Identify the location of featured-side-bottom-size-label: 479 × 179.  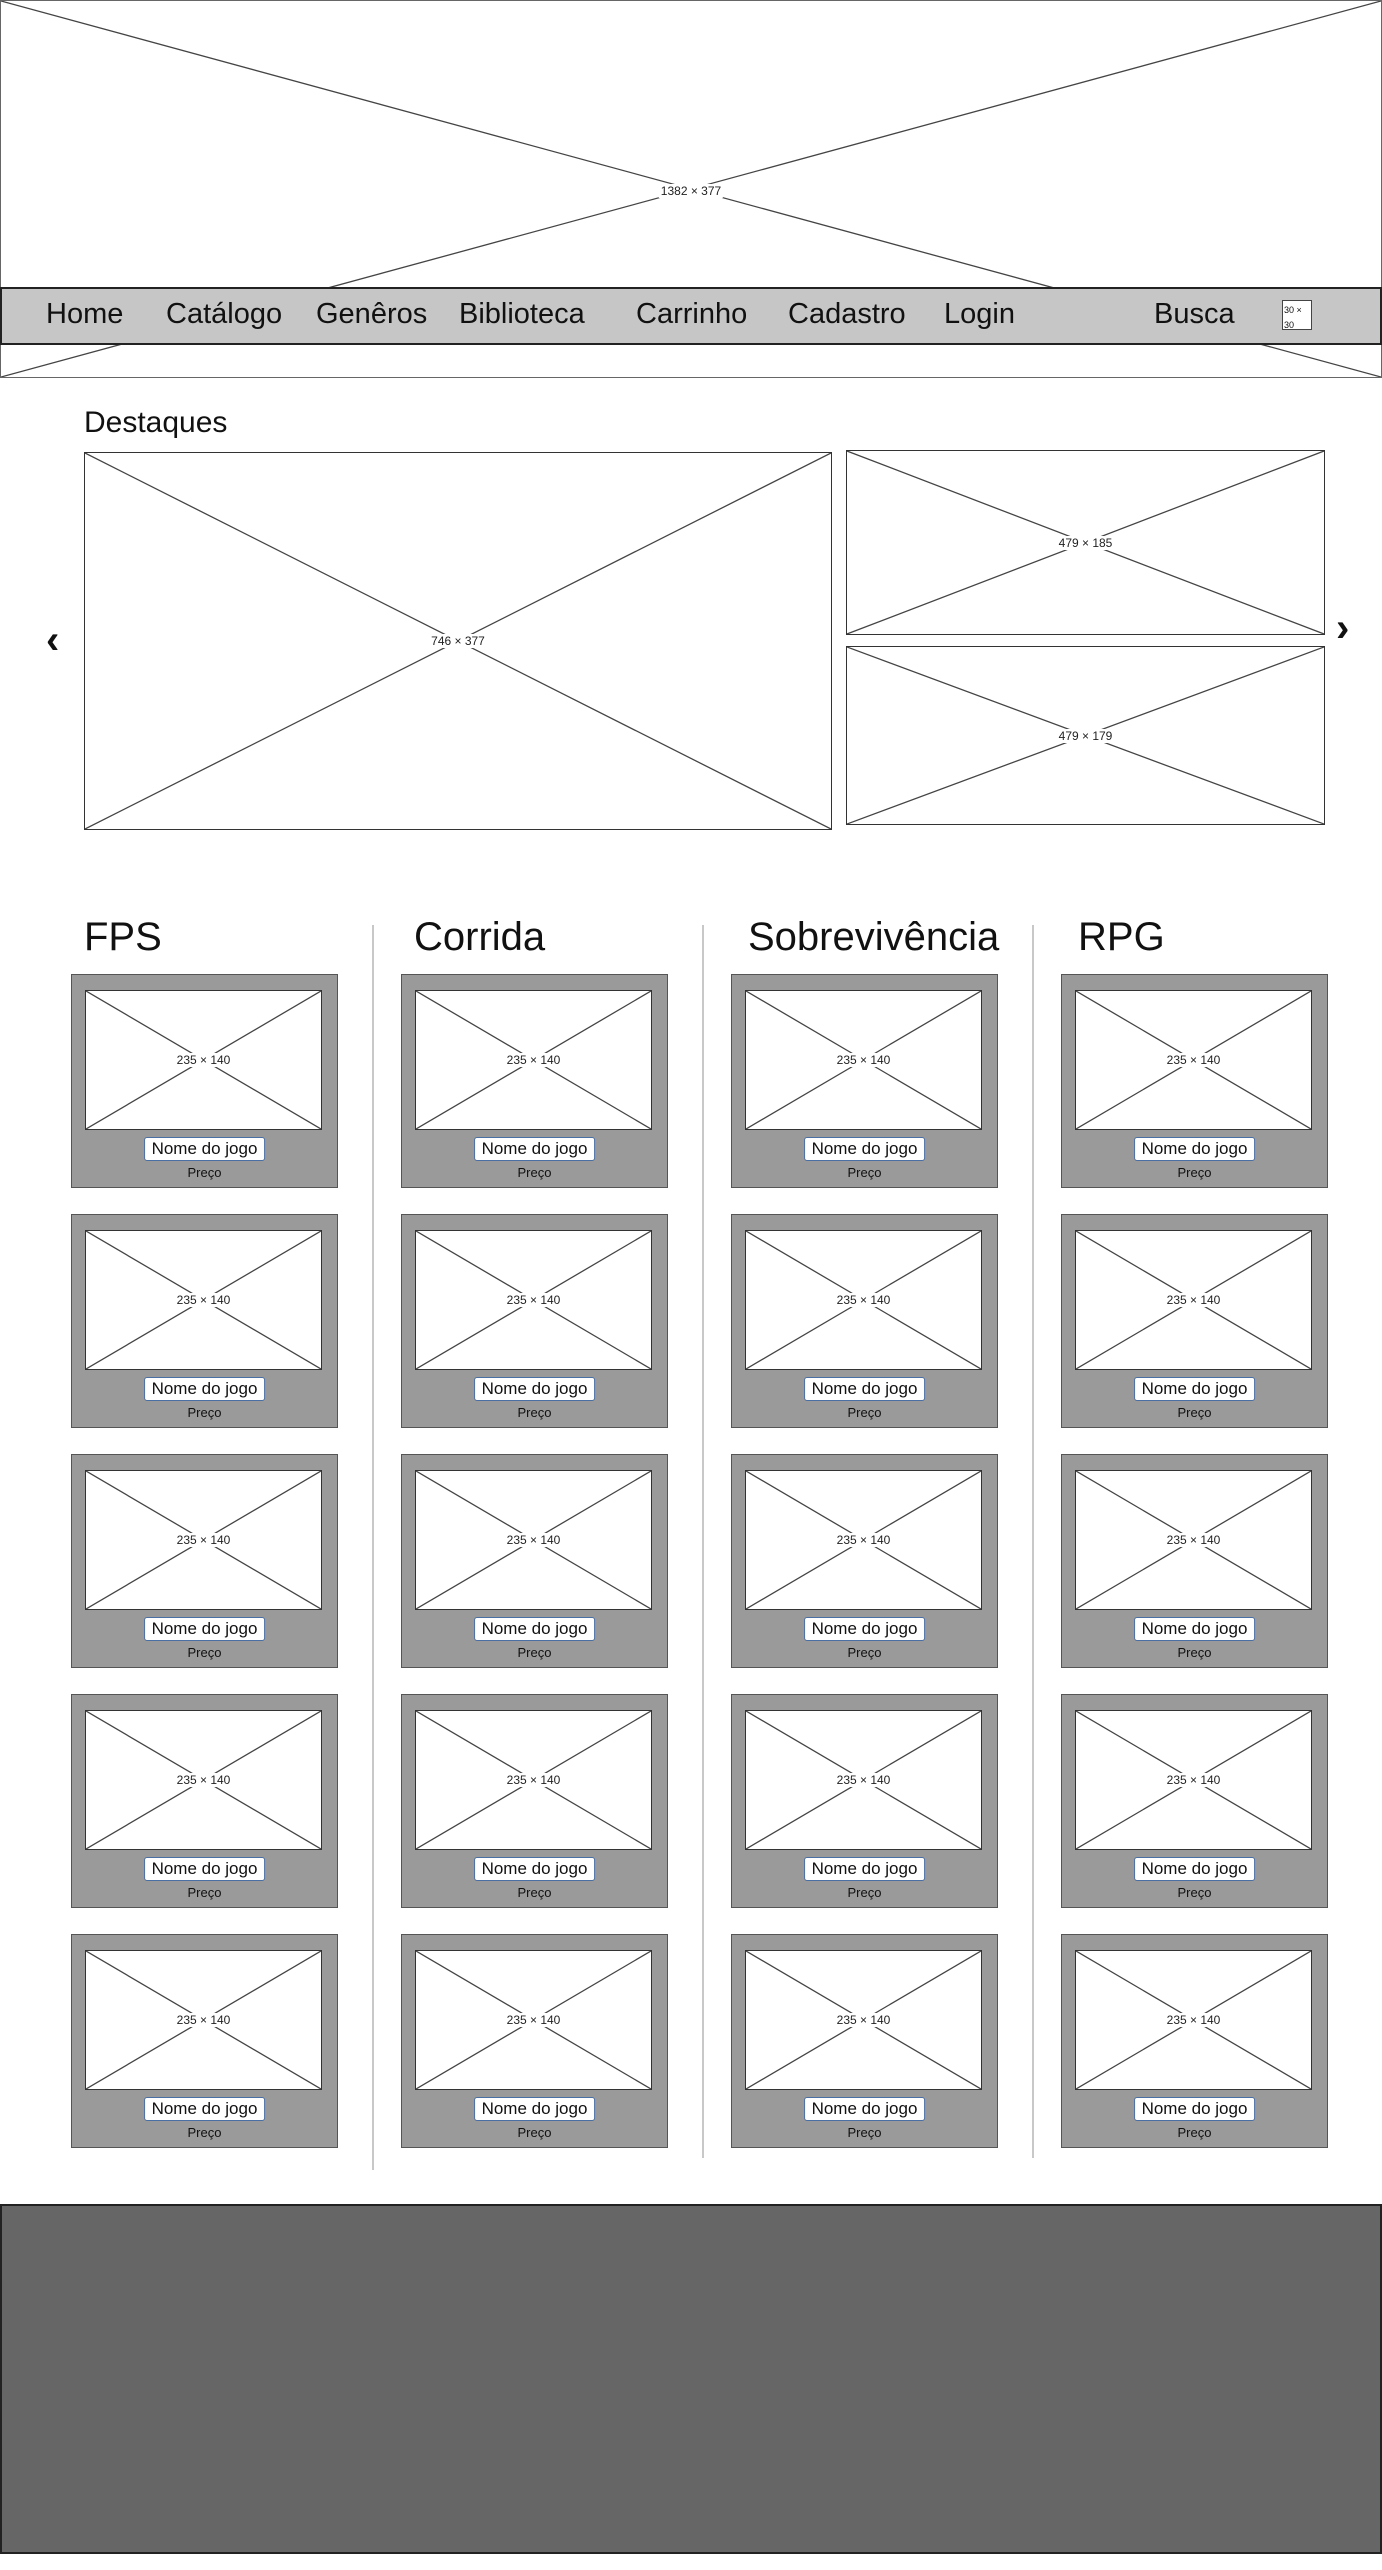
(1085, 735).